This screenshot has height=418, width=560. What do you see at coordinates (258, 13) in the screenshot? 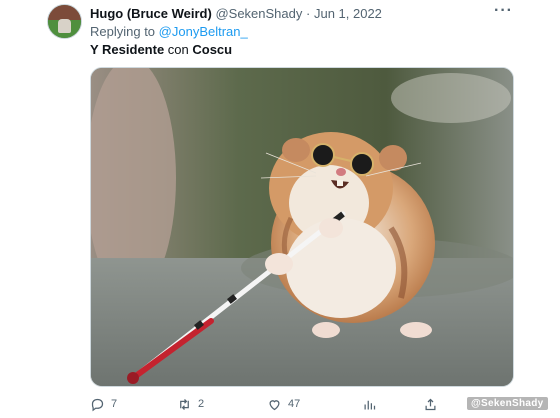
I see `author-handle: @SekenShady` at bounding box center [258, 13].